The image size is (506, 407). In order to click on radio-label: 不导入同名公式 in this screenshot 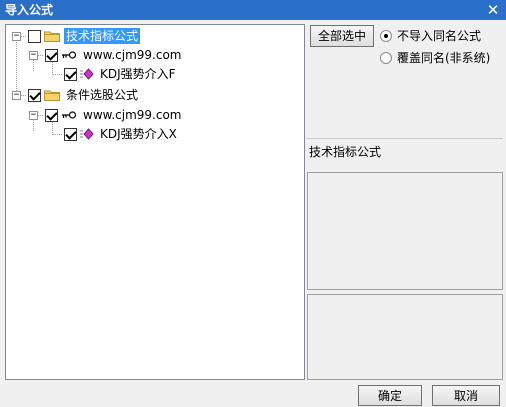, I will do `click(439, 36)`.